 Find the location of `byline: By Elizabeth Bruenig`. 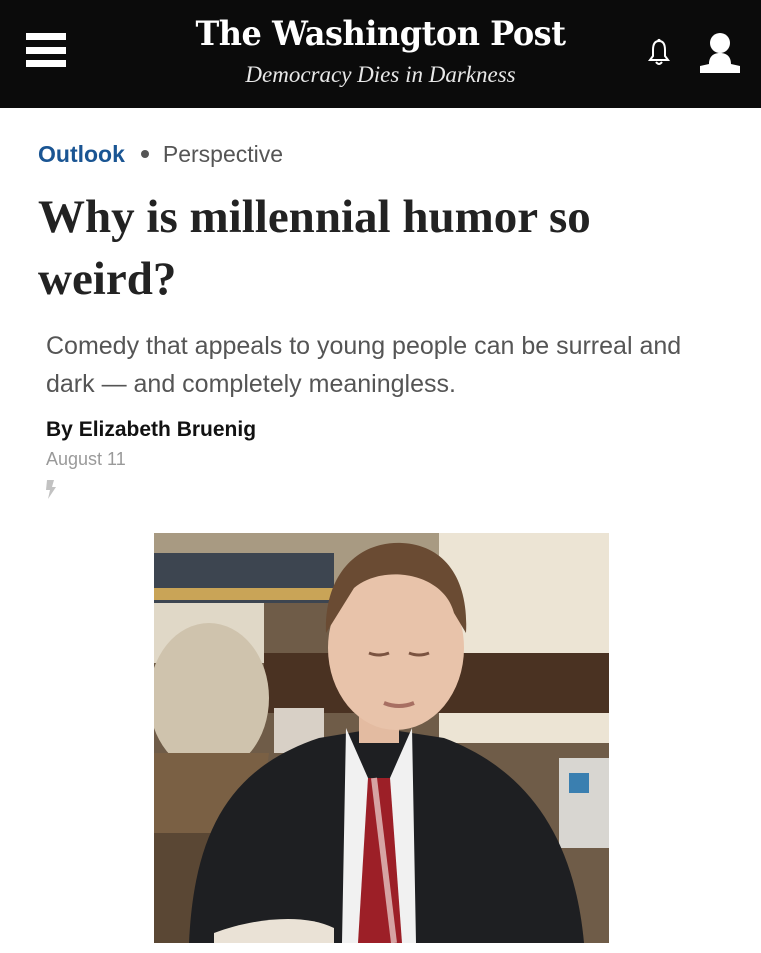

byline: By Elizabeth Bruenig is located at coordinates (151, 430).